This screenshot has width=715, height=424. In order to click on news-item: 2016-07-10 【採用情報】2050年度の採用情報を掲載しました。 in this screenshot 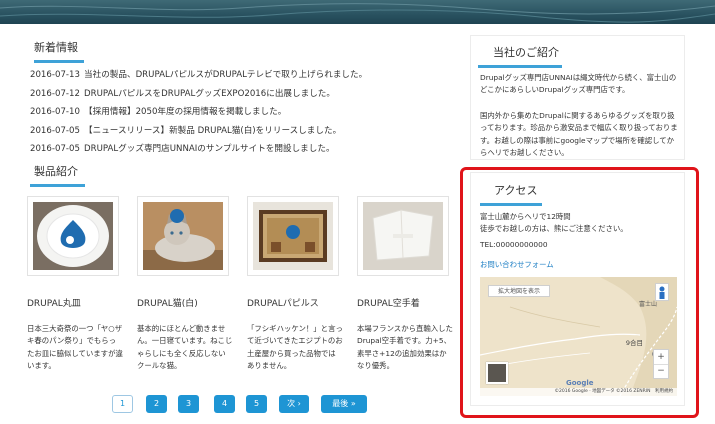, I will do `click(240, 112)`.